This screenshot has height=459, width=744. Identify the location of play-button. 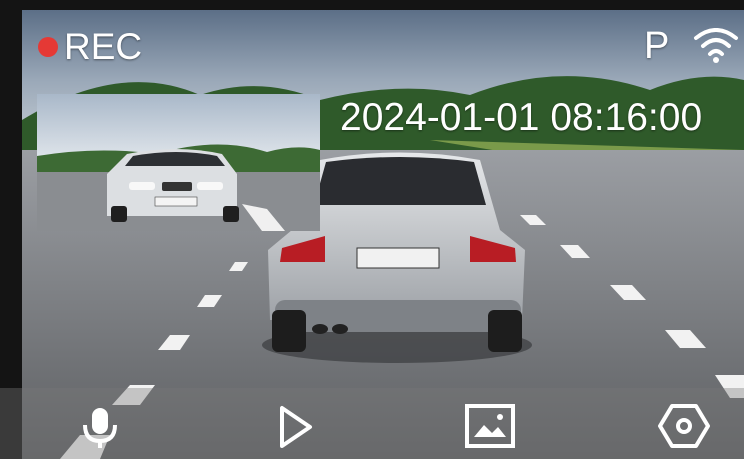
(296, 426).